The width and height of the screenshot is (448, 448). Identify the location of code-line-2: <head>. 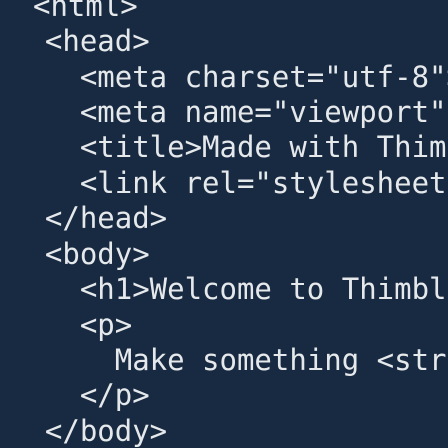
(80, 41).